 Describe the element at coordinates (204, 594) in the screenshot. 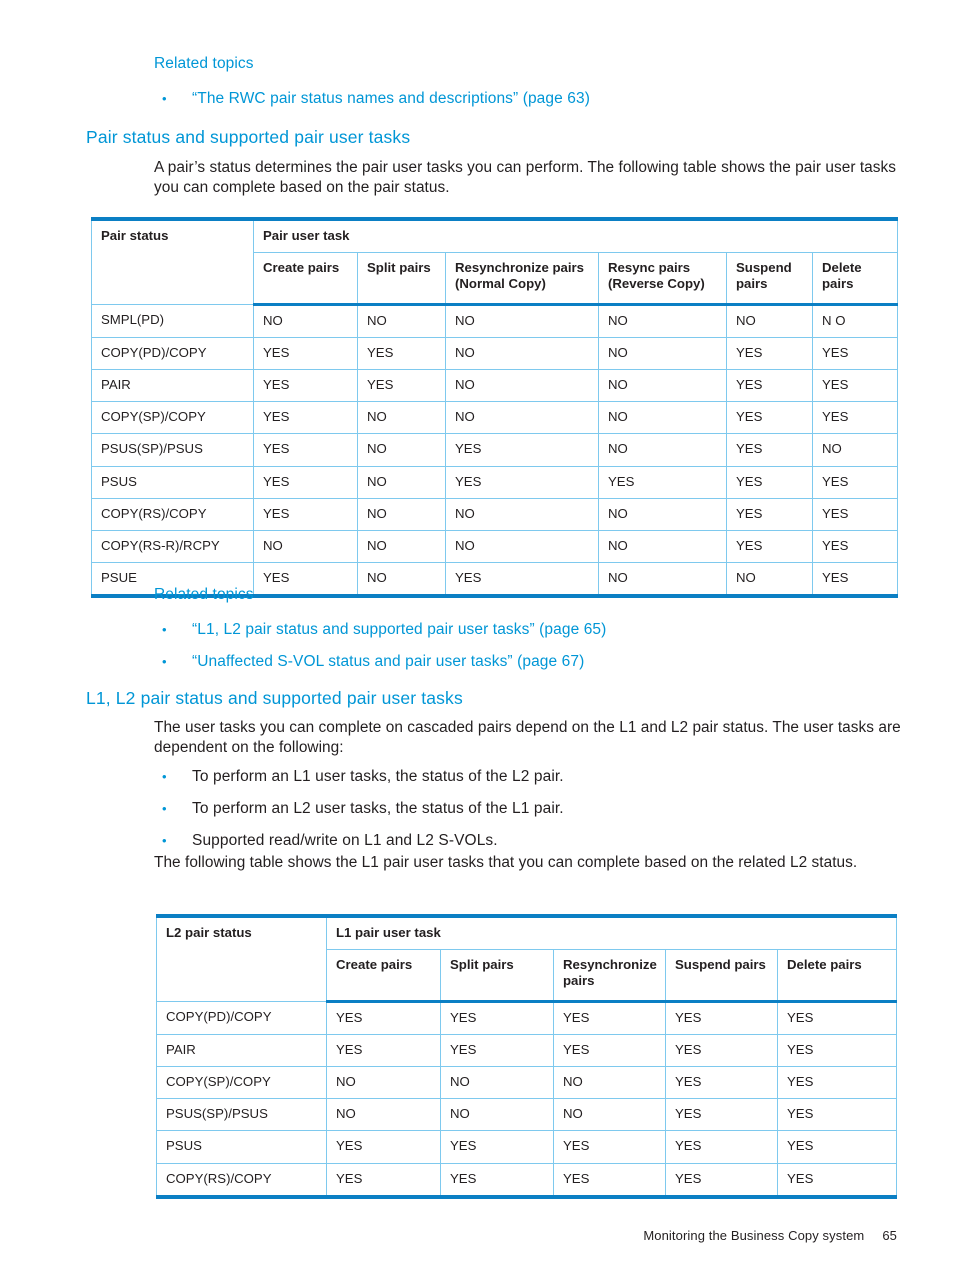

I see `related-topics-label-2: Related topics` at that location.